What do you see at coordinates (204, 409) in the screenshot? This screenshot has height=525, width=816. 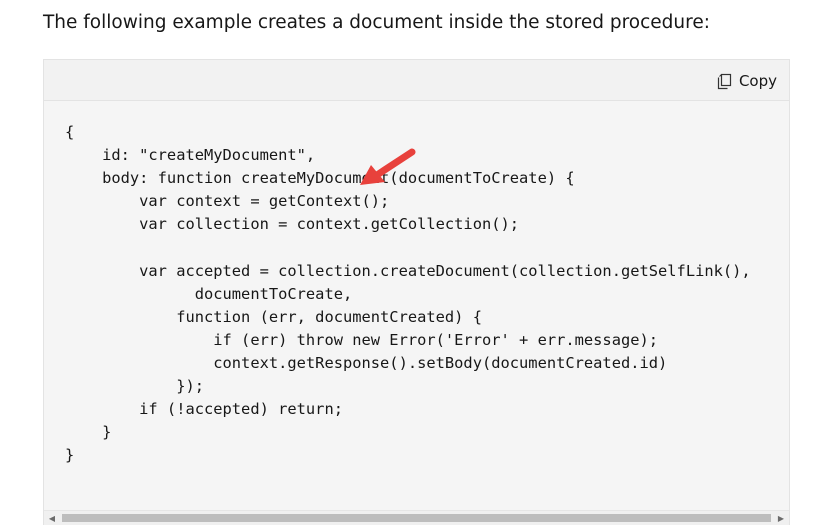 I see `code-line: if (!accepted) return;` at bounding box center [204, 409].